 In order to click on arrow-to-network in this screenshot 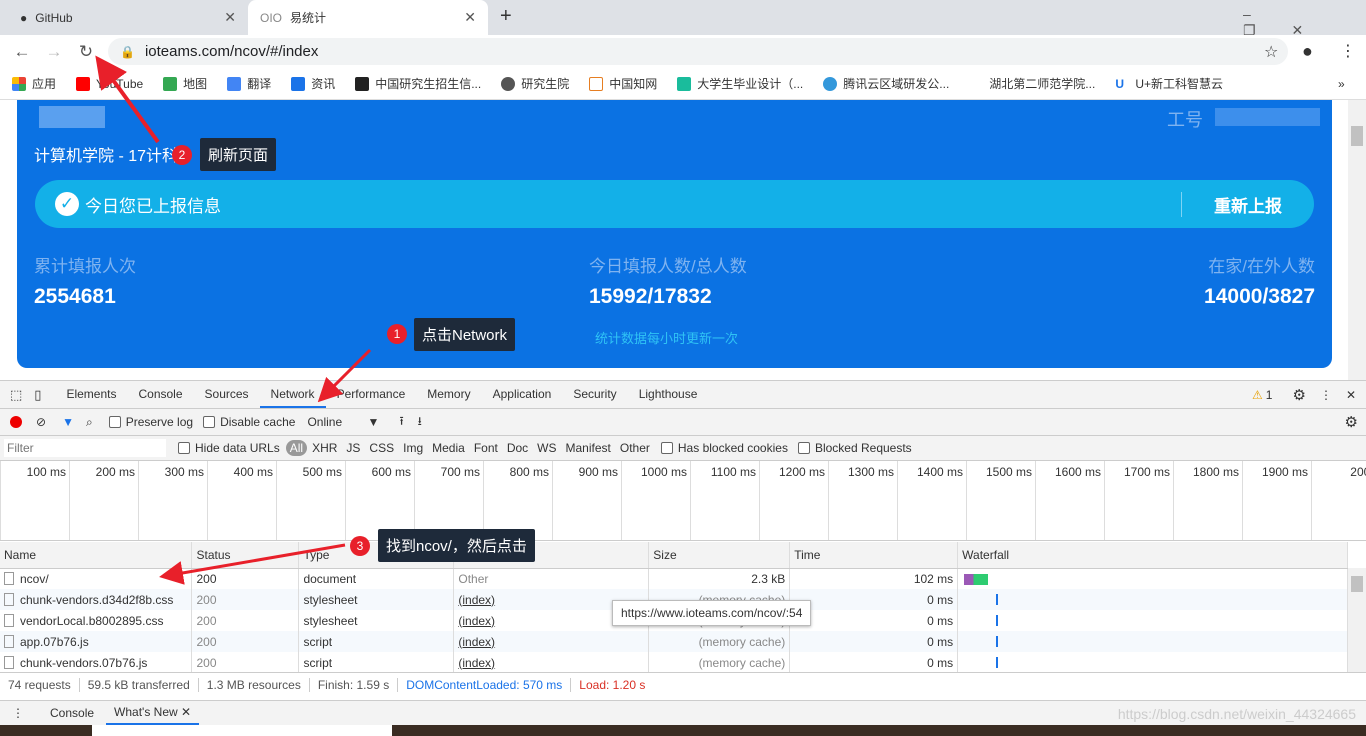, I will do `click(344, 375)`.